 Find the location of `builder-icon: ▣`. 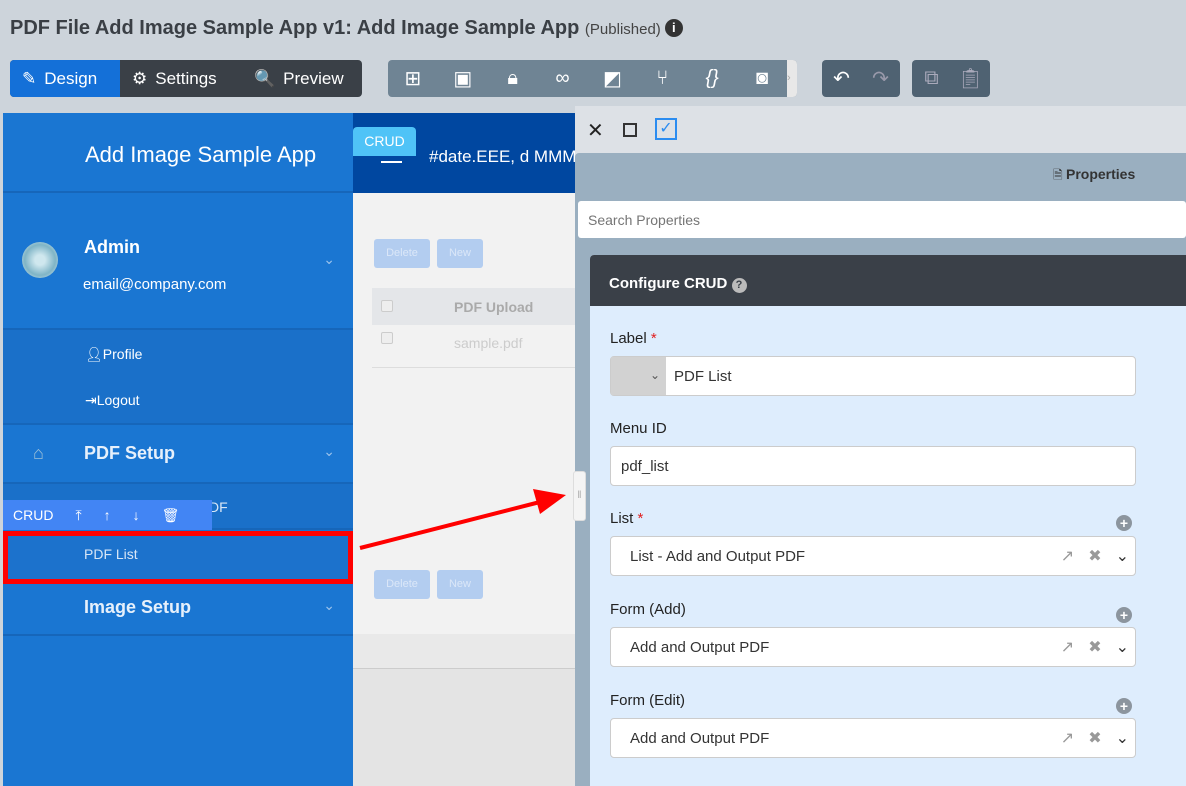

builder-icon: ▣ is located at coordinates (463, 78).